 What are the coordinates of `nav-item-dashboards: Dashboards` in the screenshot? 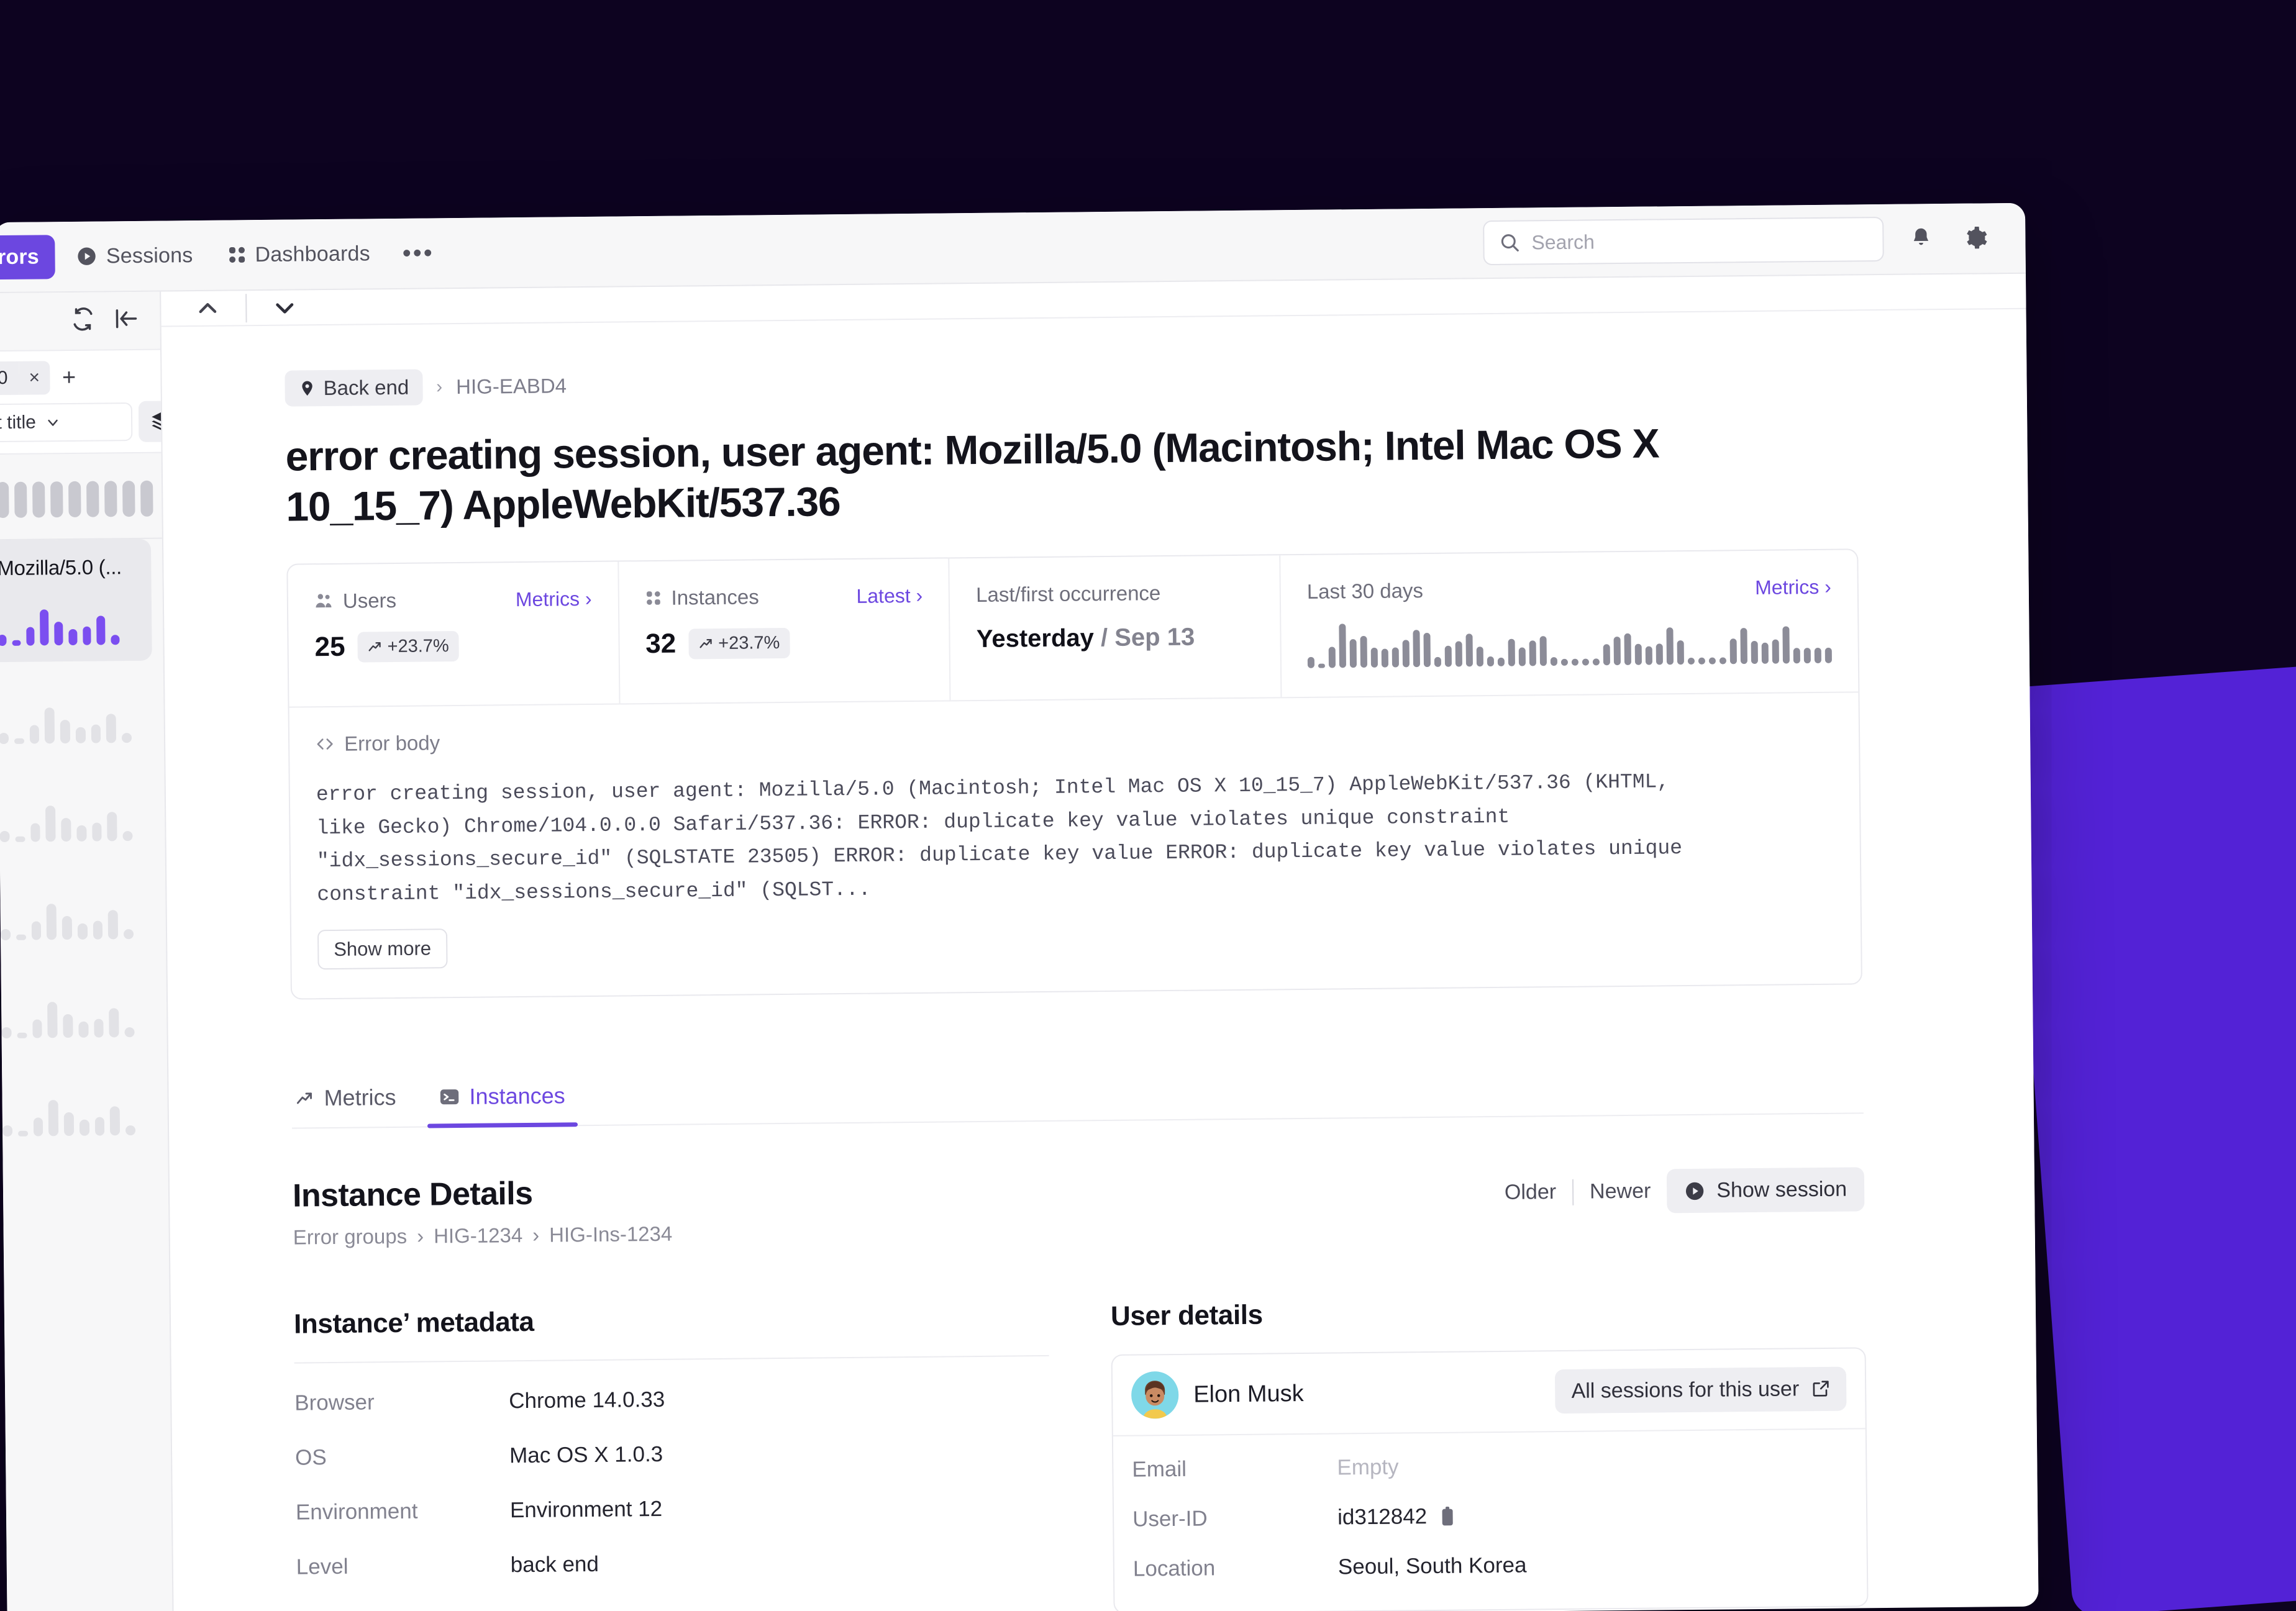 It's located at (299, 254).